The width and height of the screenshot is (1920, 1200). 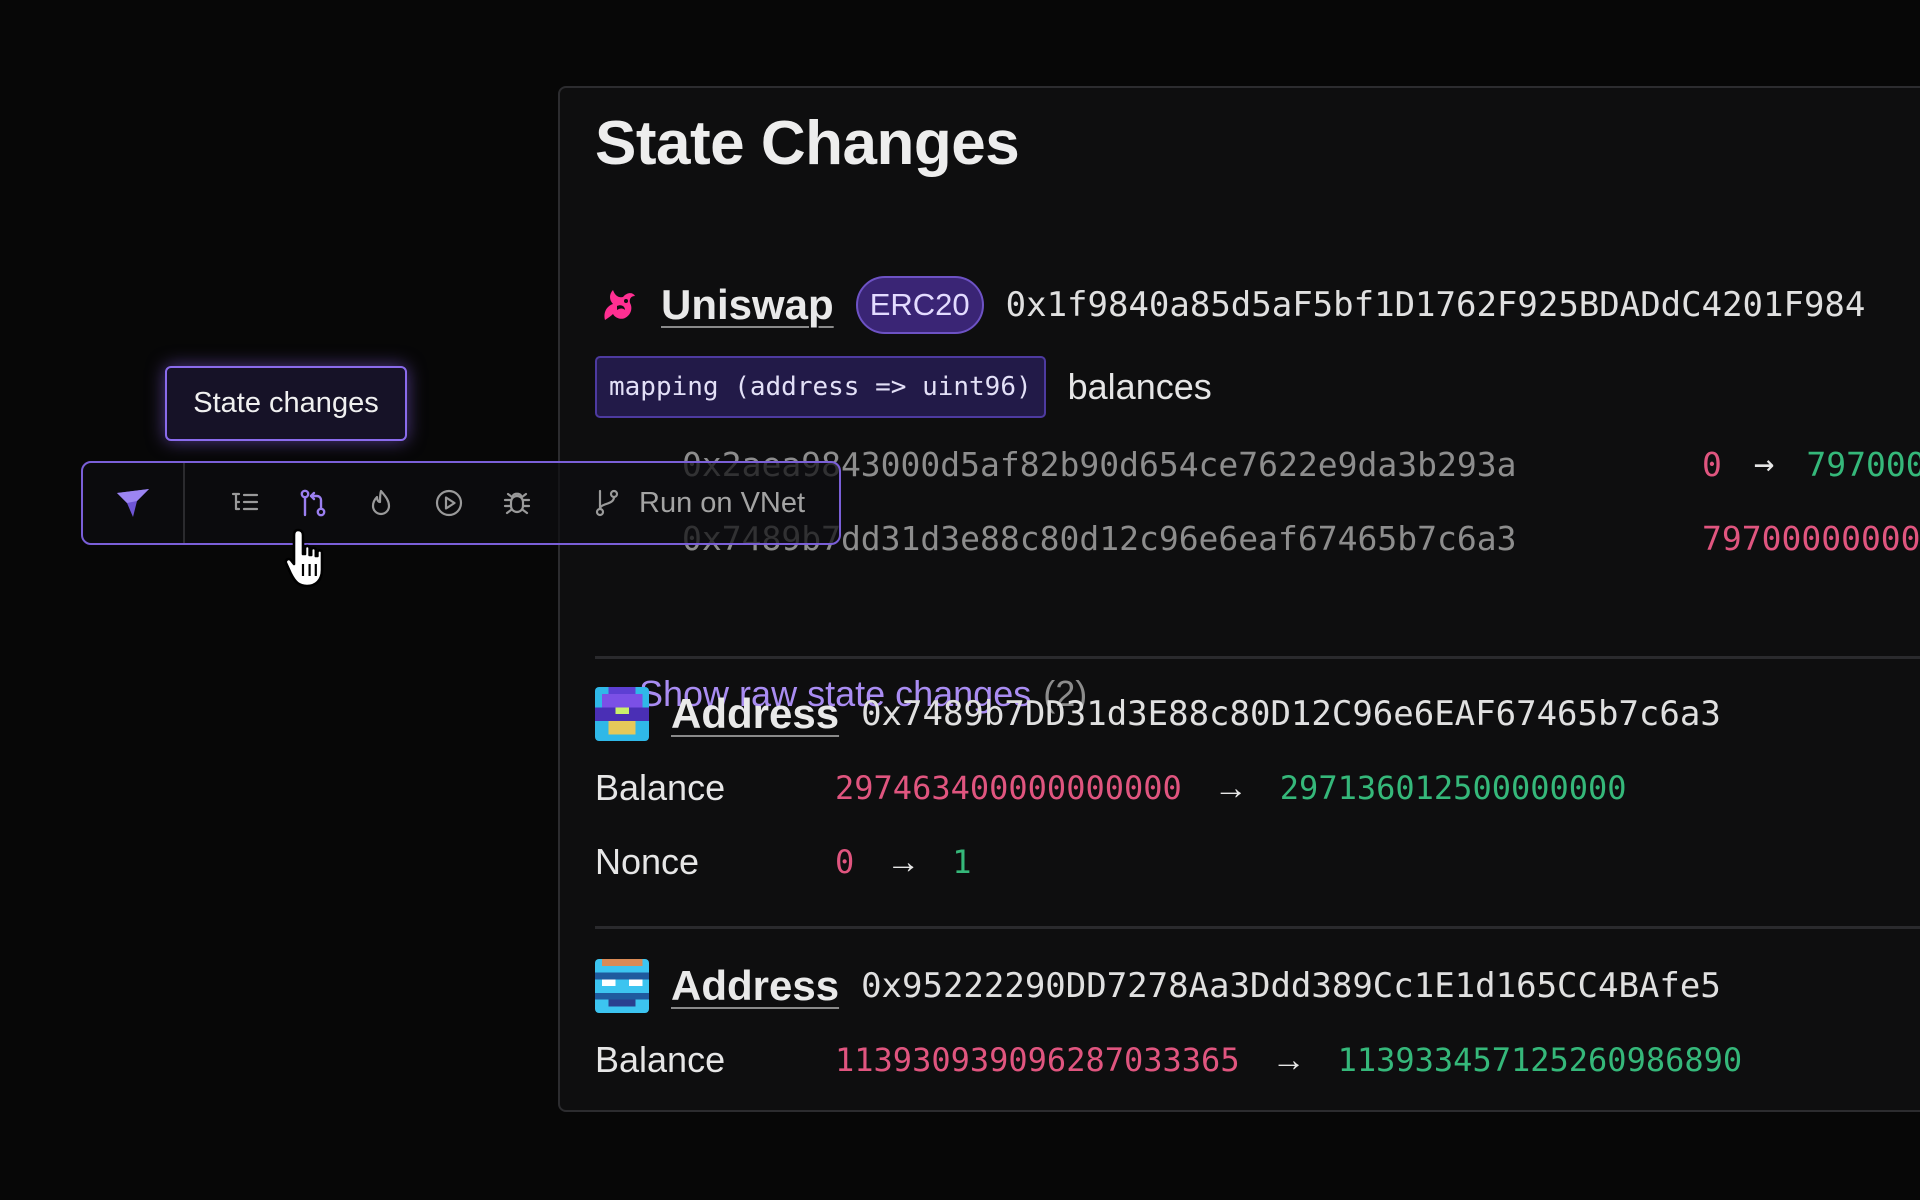 I want to click on call-trace-button, so click(x=245, y=503).